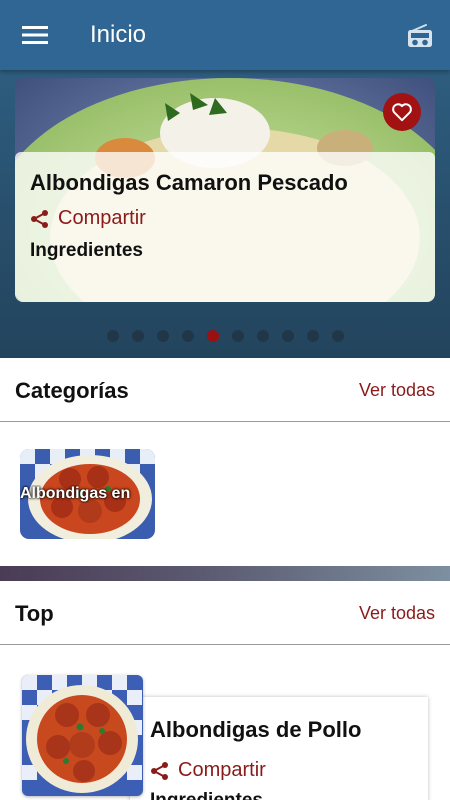 This screenshot has width=450, height=800. What do you see at coordinates (279, 748) in the screenshot?
I see `top-recipe-card` at bounding box center [279, 748].